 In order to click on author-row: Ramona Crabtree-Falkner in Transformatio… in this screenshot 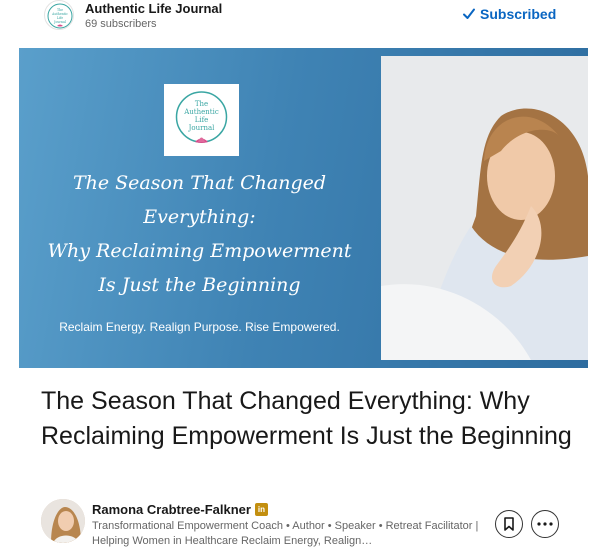, I will do `click(328, 523)`.